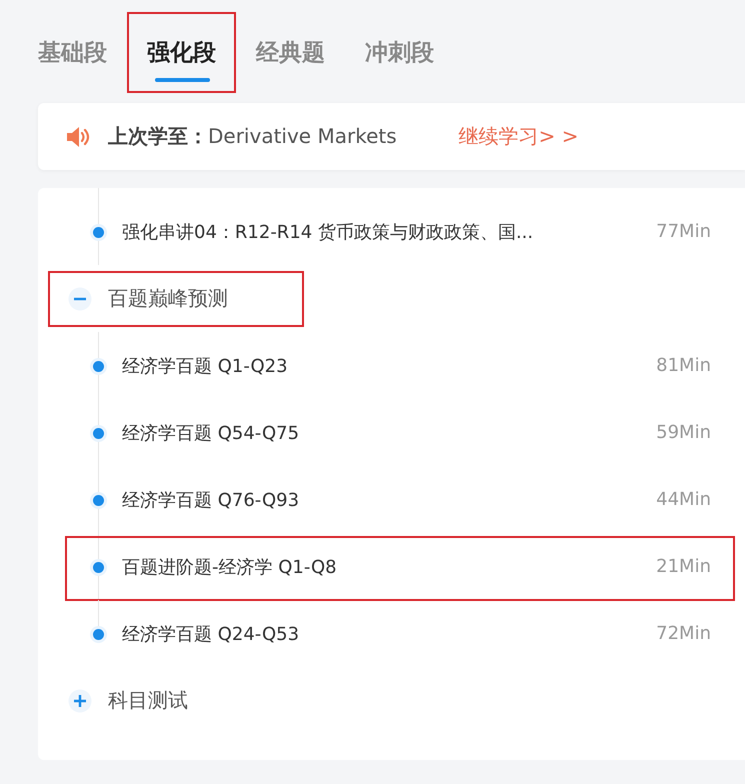  I want to click on duration: 44Min, so click(683, 499).